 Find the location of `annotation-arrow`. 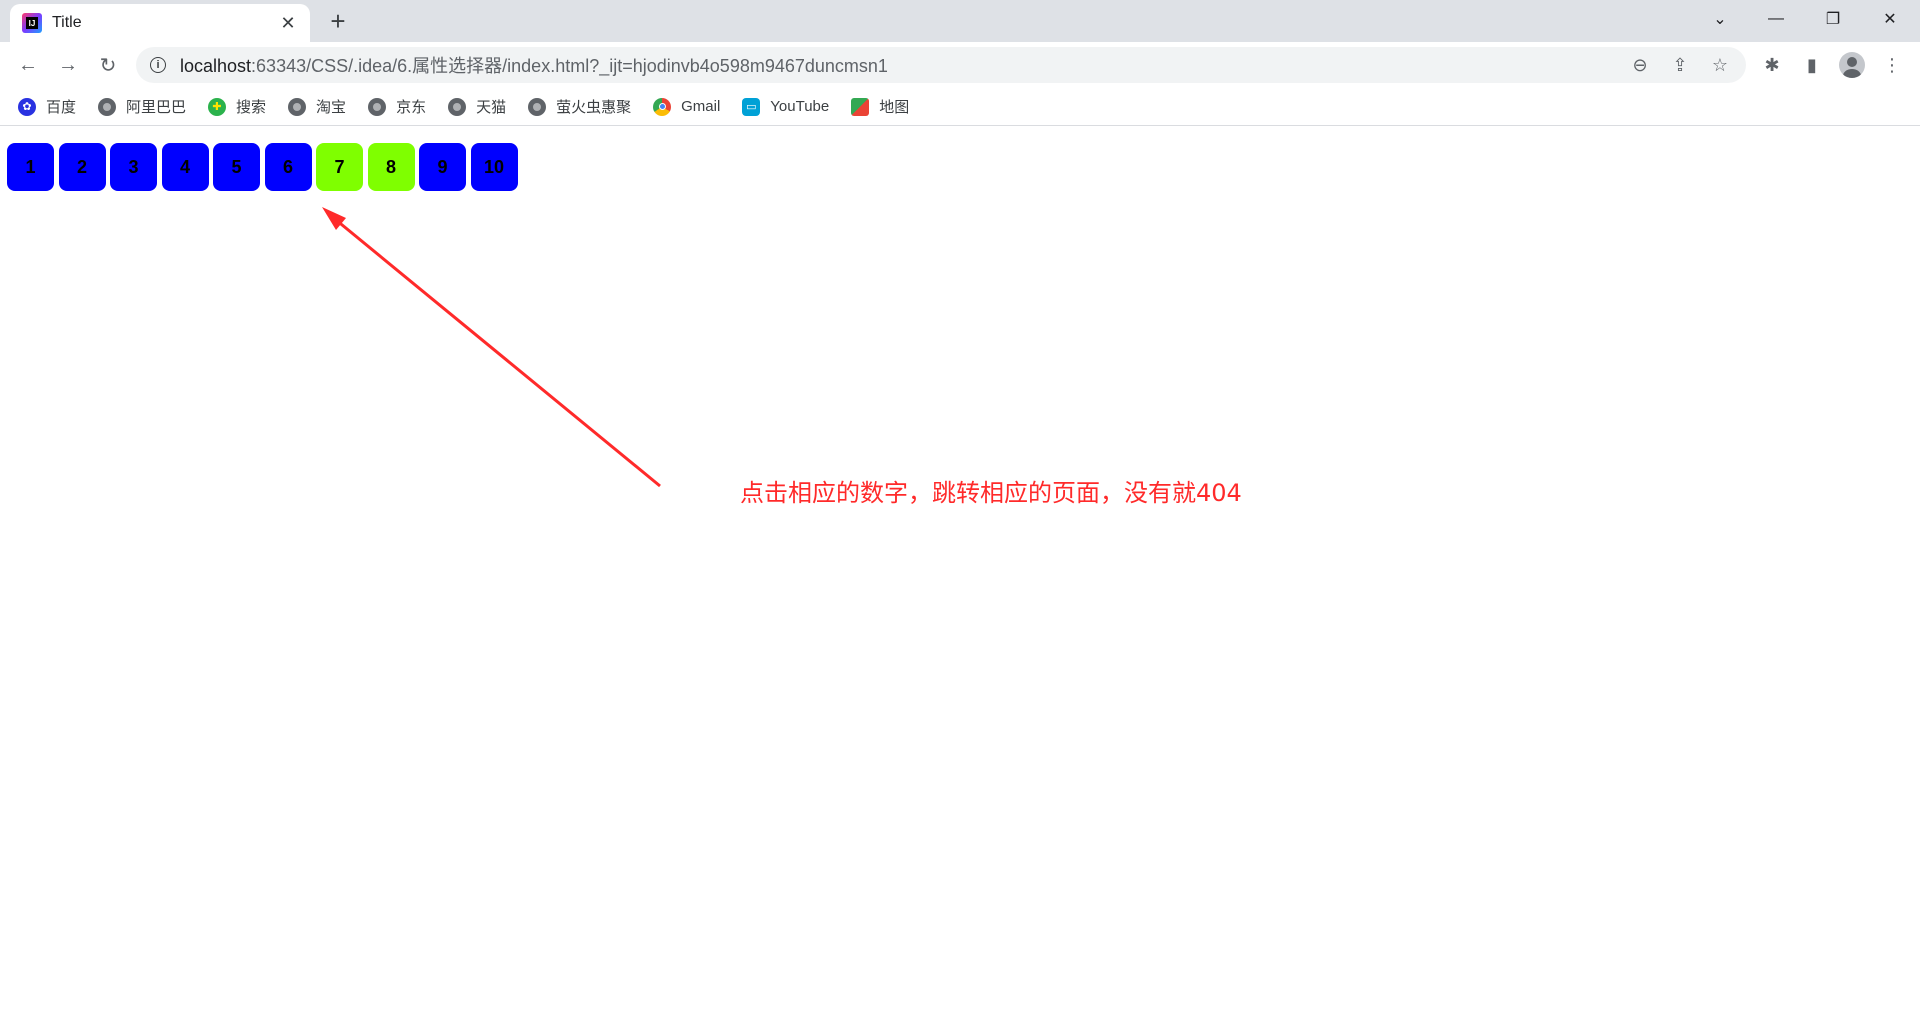

annotation-arrow is located at coordinates (491, 347).